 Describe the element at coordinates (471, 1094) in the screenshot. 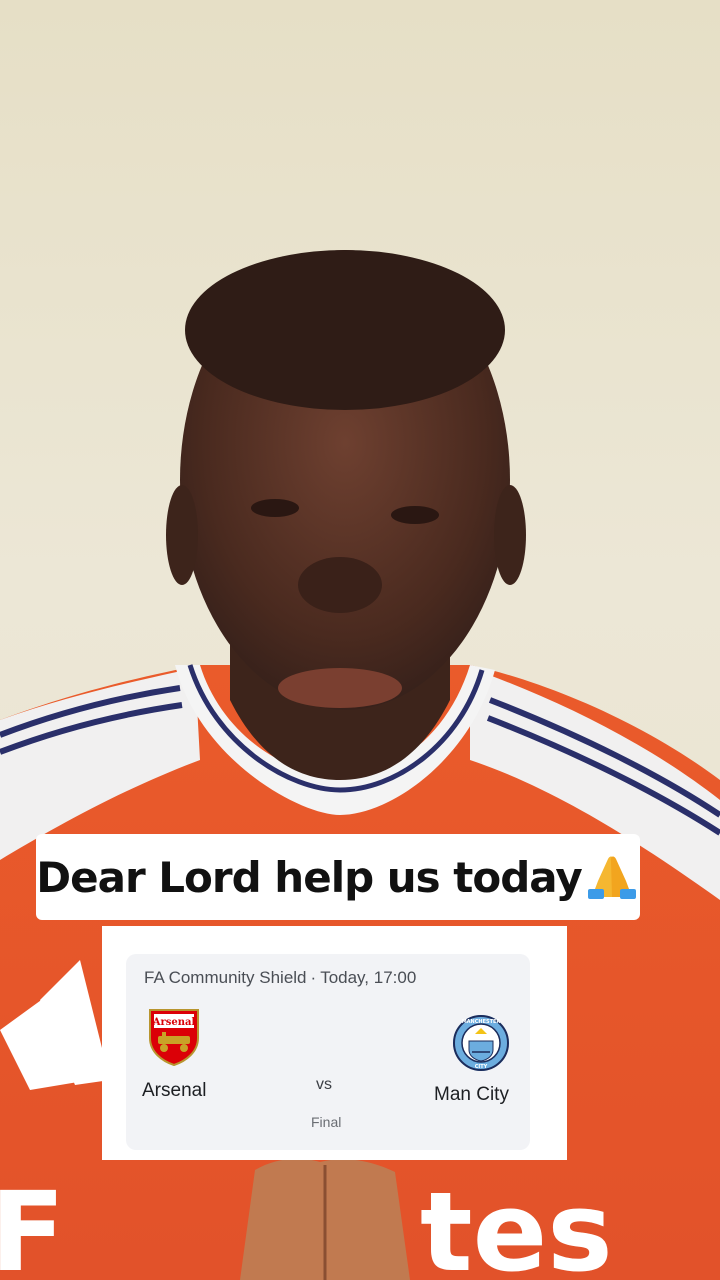

I see `away-team-name: Man City` at that location.